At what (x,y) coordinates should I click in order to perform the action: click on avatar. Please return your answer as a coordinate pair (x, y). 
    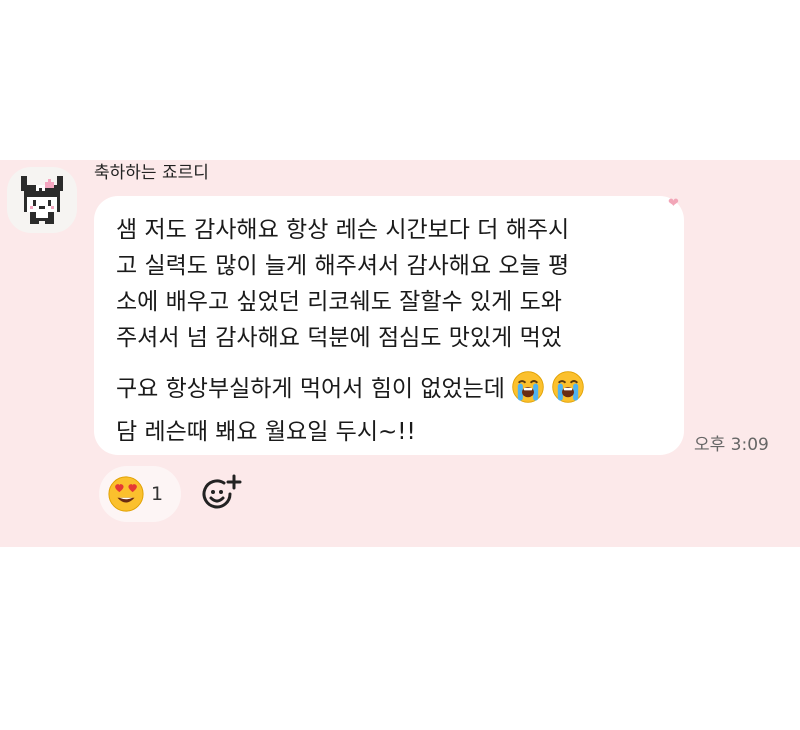
    Looking at the image, I should click on (42, 200).